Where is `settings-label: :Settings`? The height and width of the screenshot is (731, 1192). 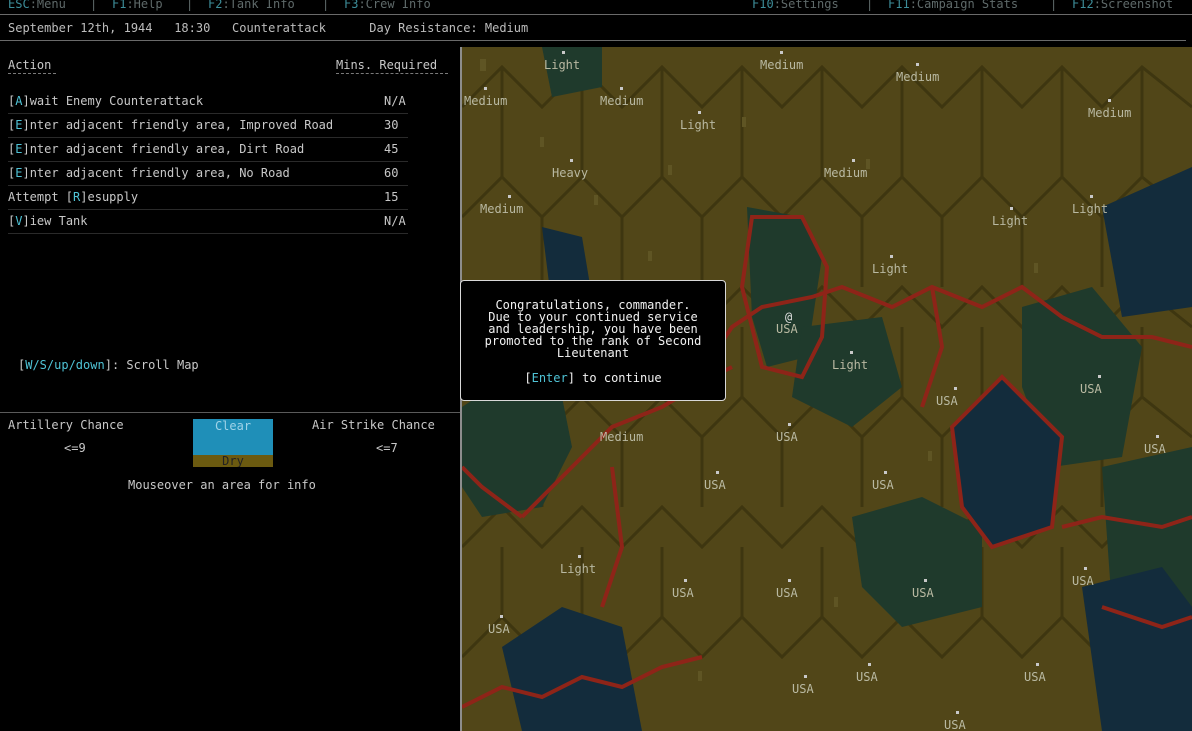
settings-label: :Settings is located at coordinates (806, 5).